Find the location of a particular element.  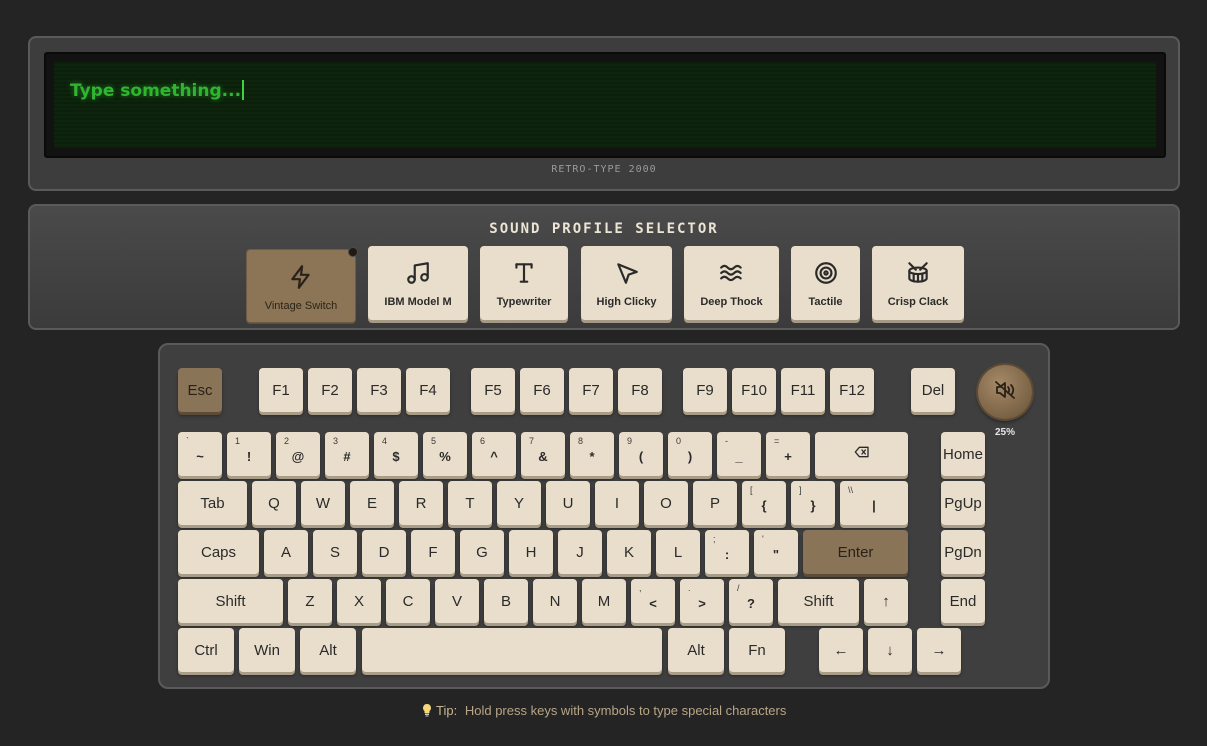

key-t: T is located at coordinates (470, 503).